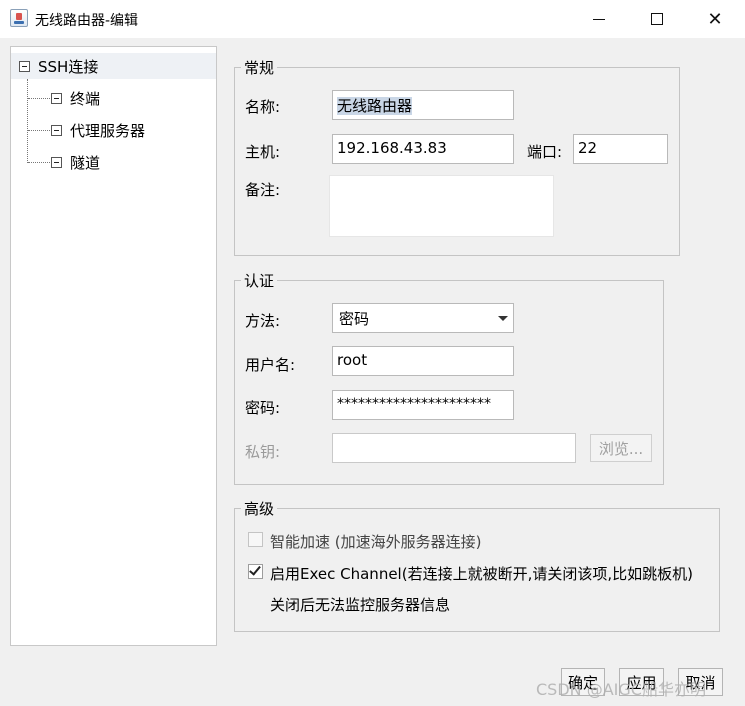 The image size is (745, 706). I want to click on smart-accel-label: 智能加速 (加速海外服务器连接), so click(376, 542).